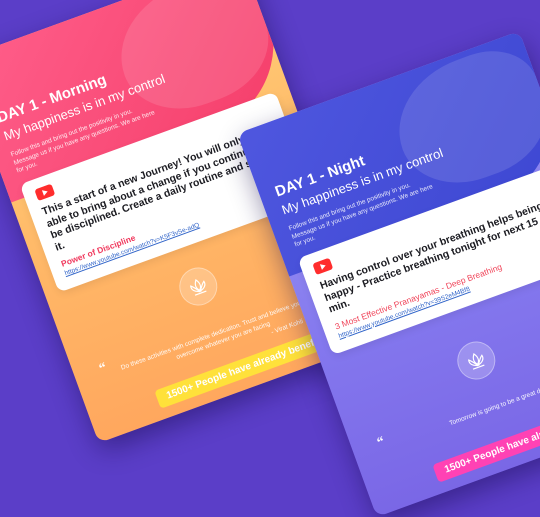 The width and height of the screenshot is (540, 517). I want to click on header-decoration, so click(460, 118).